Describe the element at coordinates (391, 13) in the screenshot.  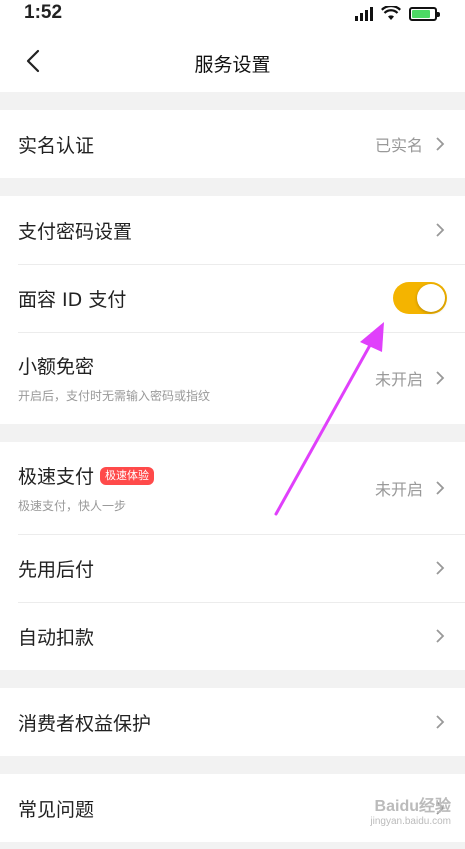
I see `wifi-icon` at that location.